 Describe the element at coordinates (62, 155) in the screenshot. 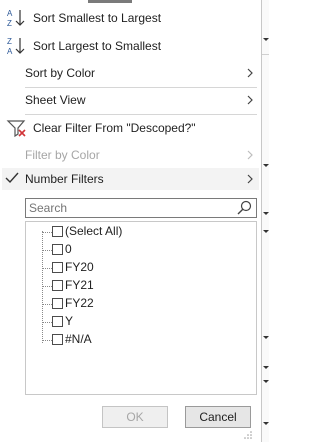

I see `filter-by-color-label: Filter by Color` at that location.